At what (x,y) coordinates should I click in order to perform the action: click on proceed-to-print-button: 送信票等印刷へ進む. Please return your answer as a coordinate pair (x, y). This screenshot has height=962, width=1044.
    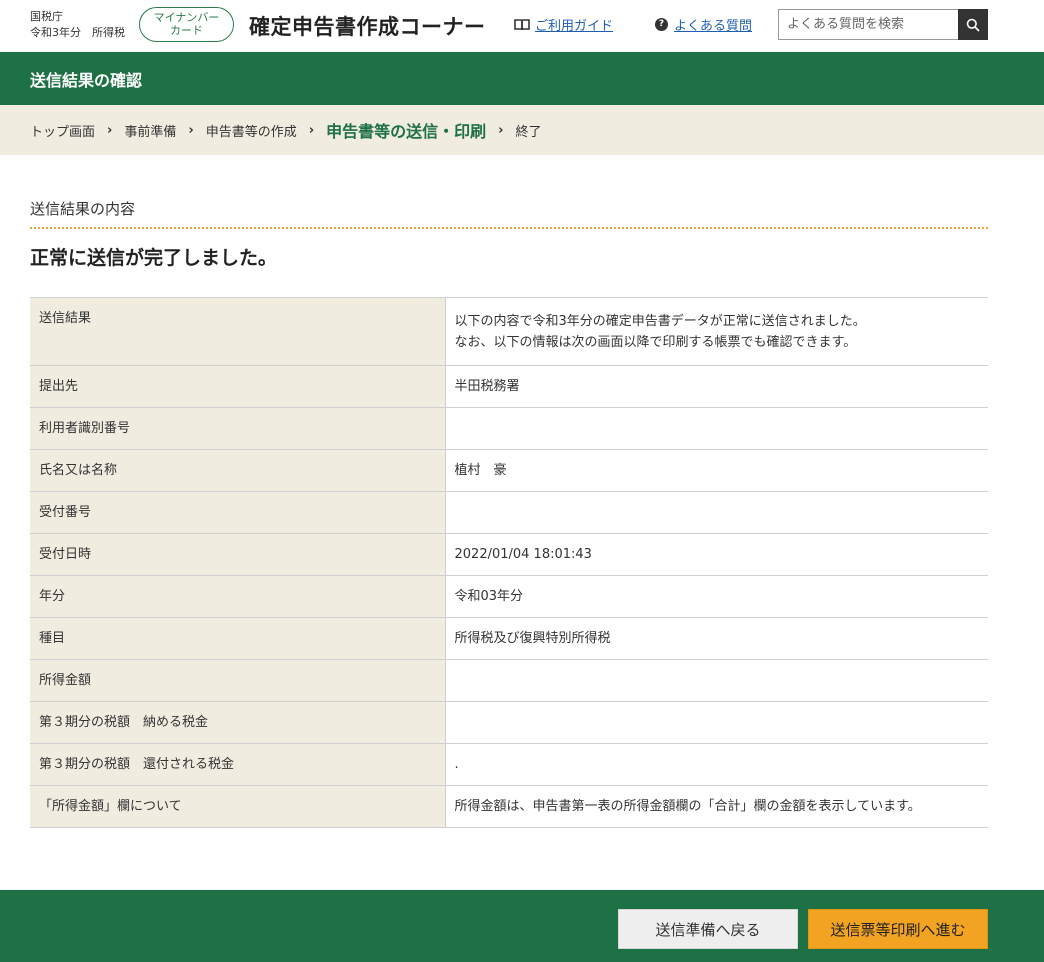
    Looking at the image, I should click on (898, 929).